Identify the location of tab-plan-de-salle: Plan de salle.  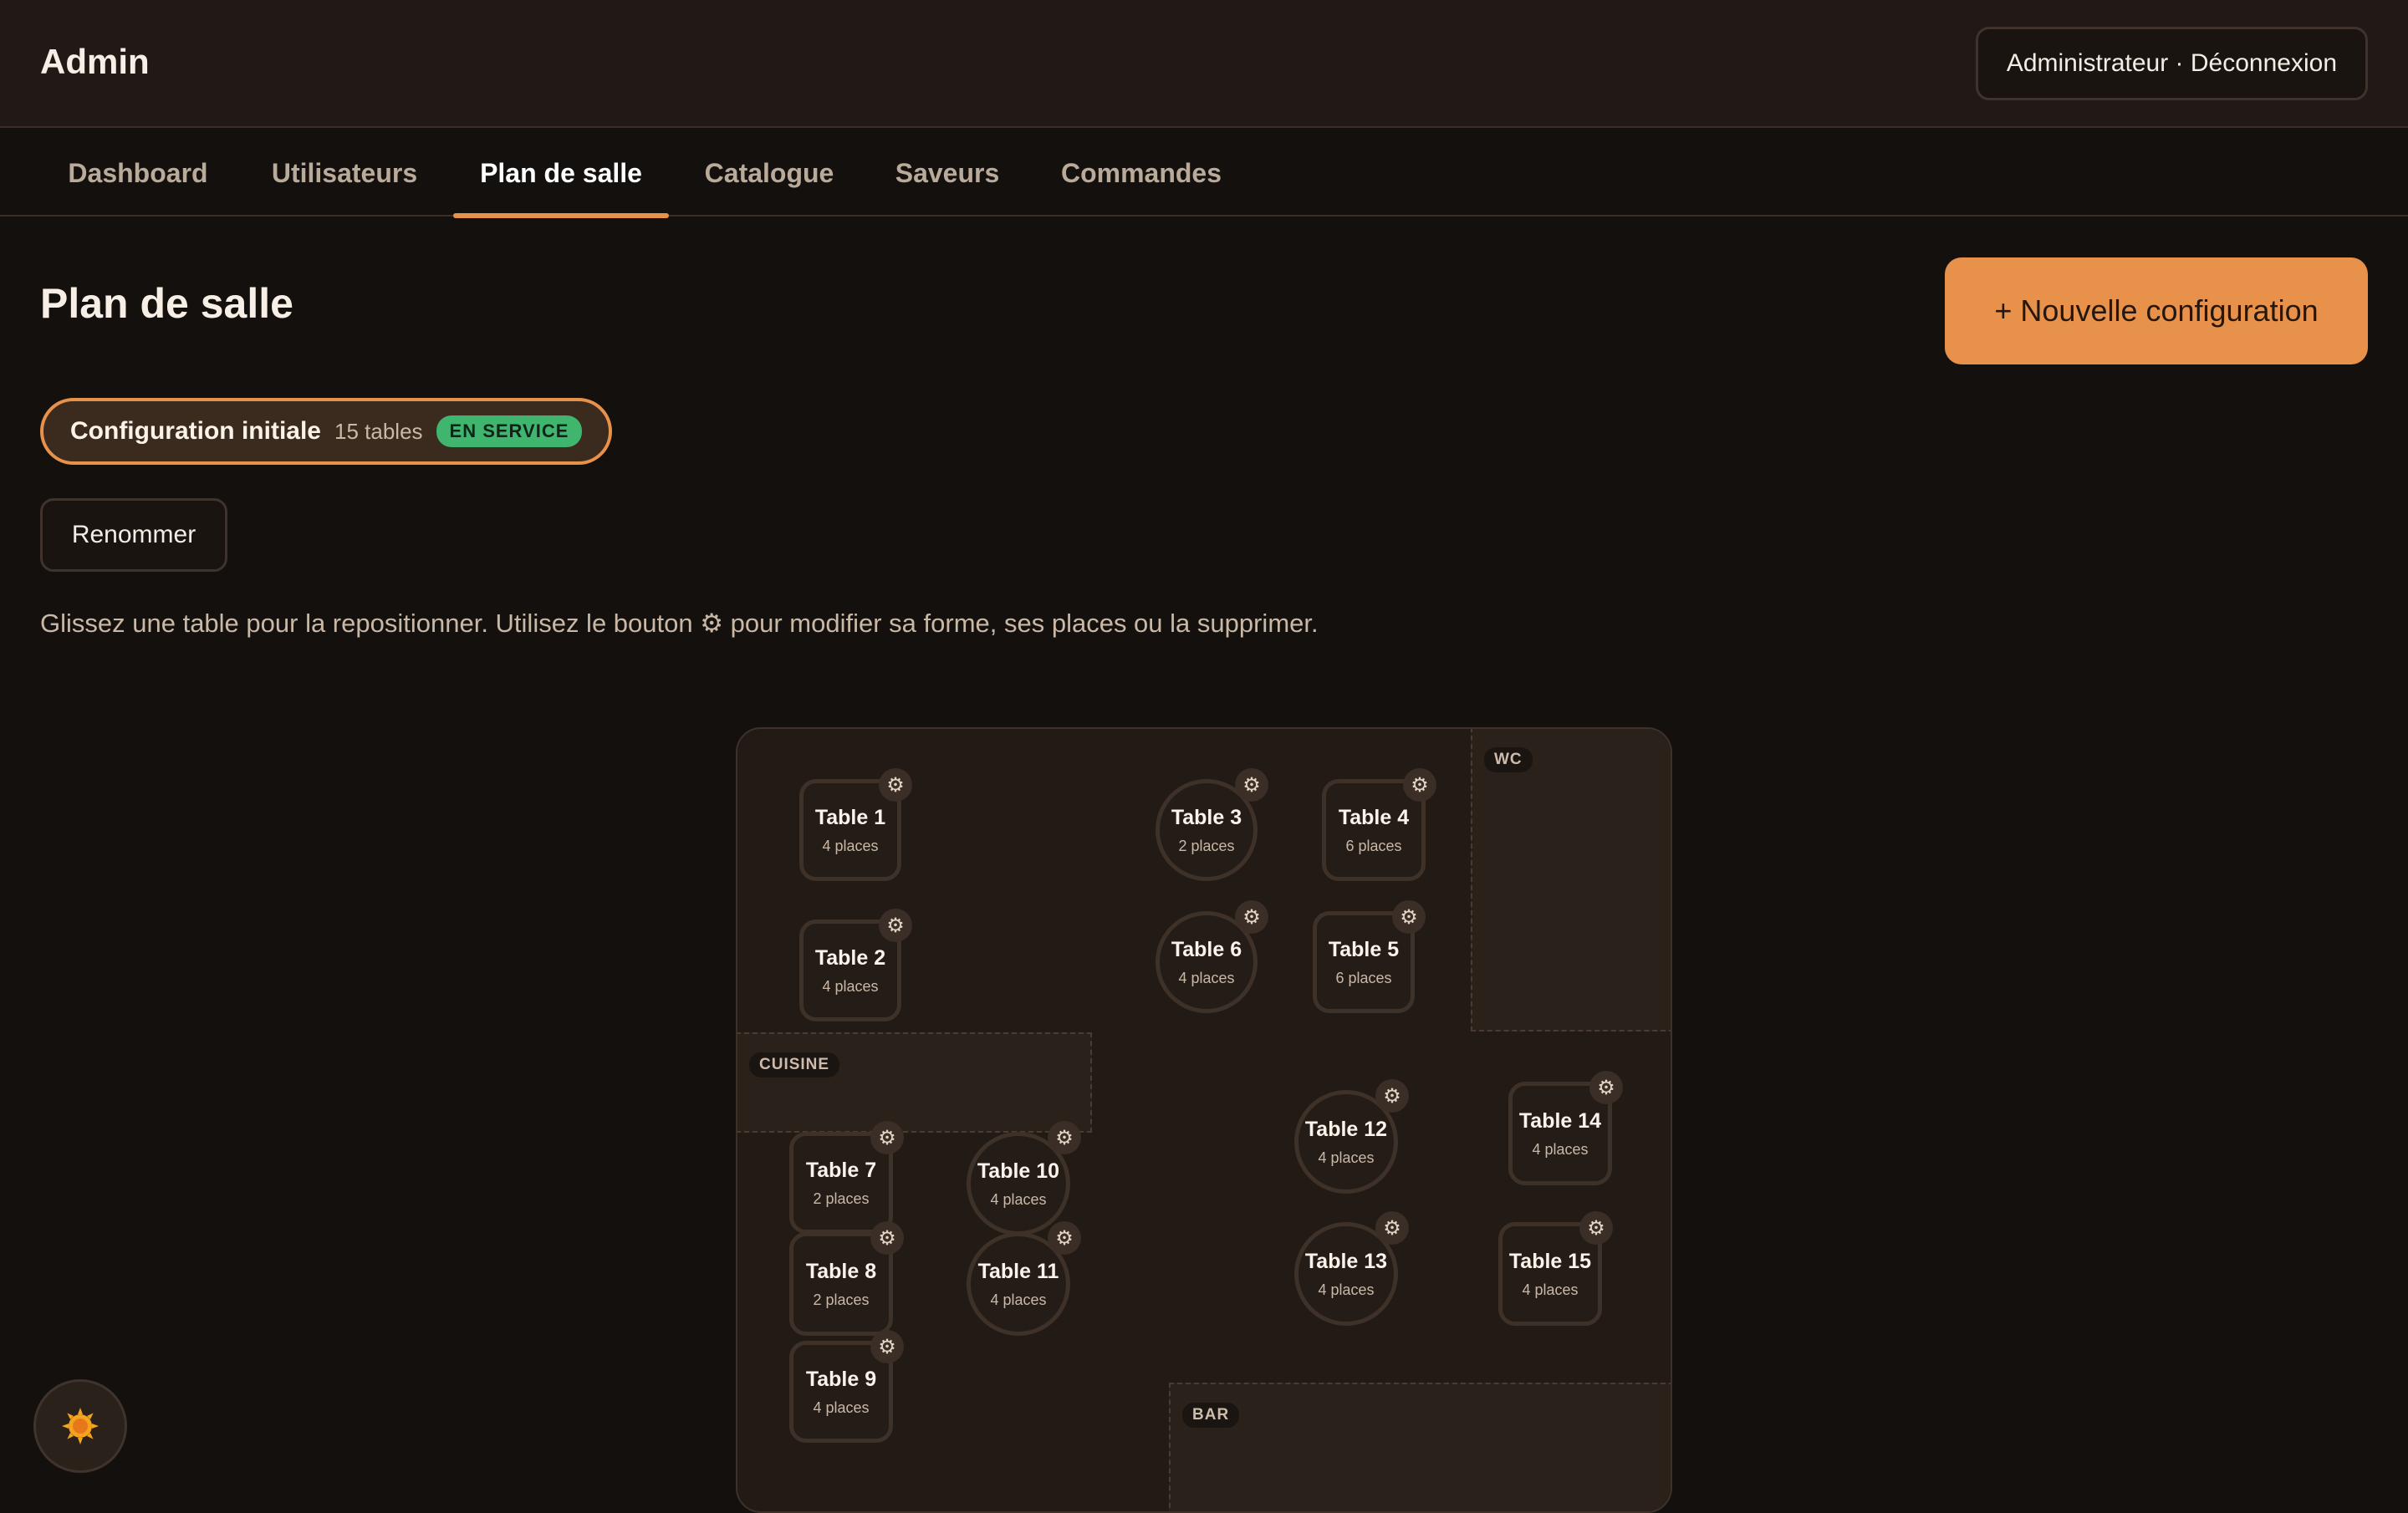
(561, 174).